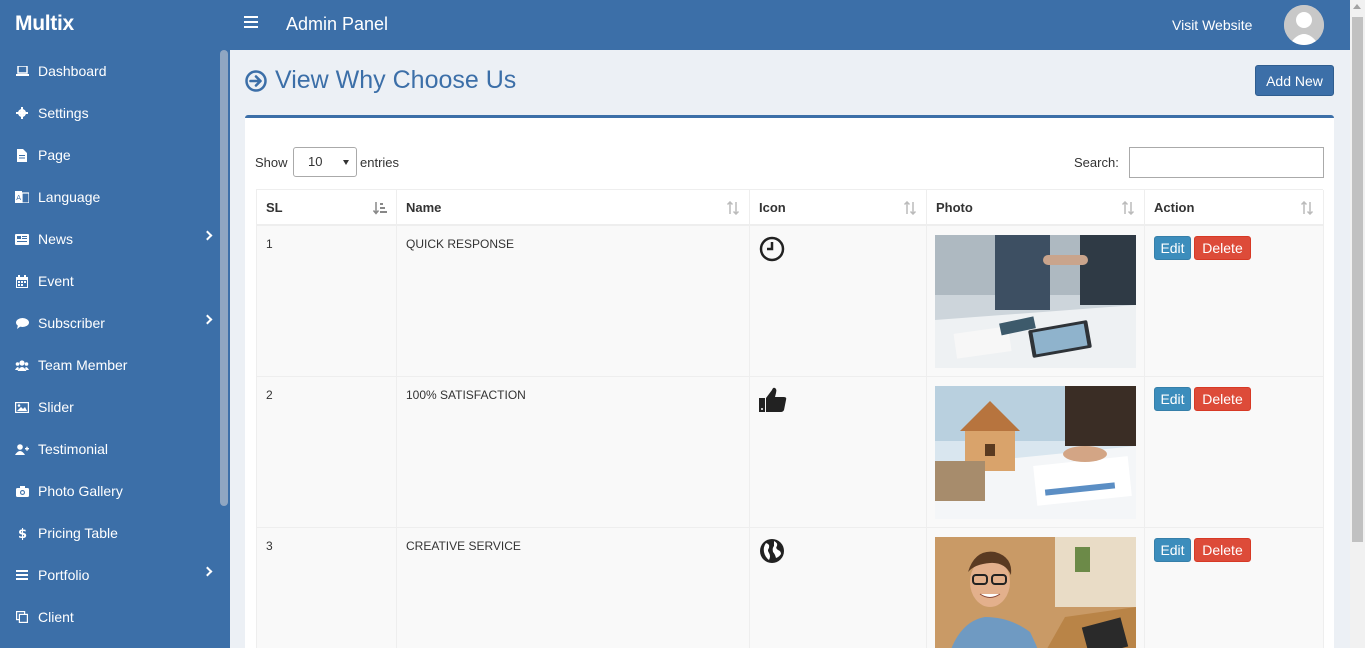 This screenshot has width=1365, height=648. What do you see at coordinates (573, 452) in the screenshot?
I see `cell-name: 100% SATISFACTION` at bounding box center [573, 452].